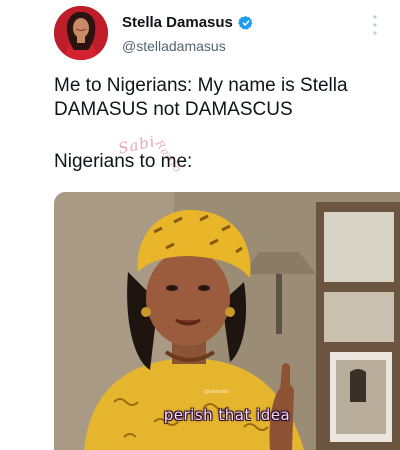 This screenshot has height=450, width=400. What do you see at coordinates (375, 25) in the screenshot?
I see `more-options-icon` at bounding box center [375, 25].